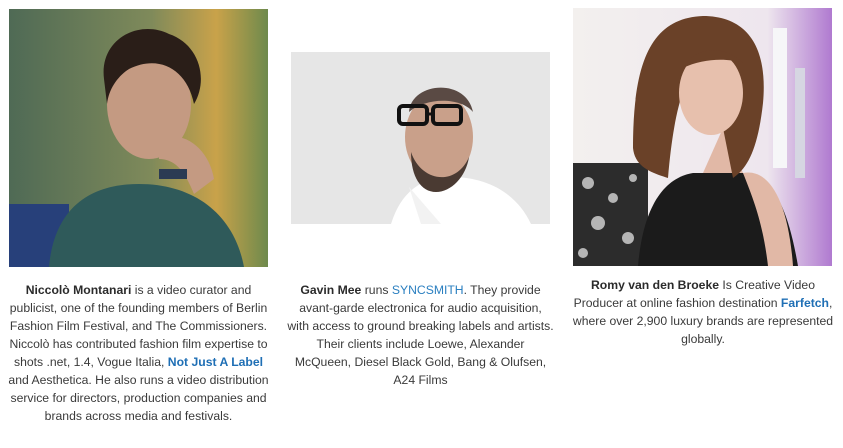 The height and width of the screenshot is (448, 843). Describe the element at coordinates (655, 285) in the screenshot. I see `name-romy: Romy van den Broeke` at that location.